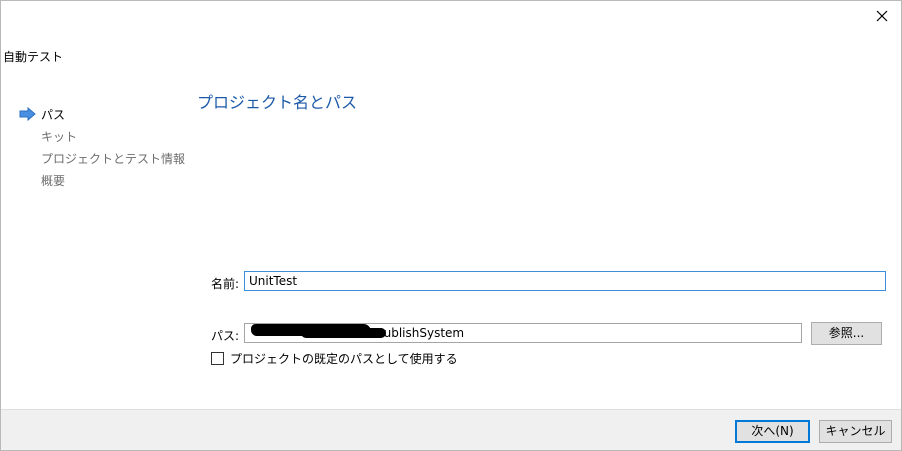 The image size is (902, 451). What do you see at coordinates (53, 114) in the screenshot?
I see `step-label: パス` at bounding box center [53, 114].